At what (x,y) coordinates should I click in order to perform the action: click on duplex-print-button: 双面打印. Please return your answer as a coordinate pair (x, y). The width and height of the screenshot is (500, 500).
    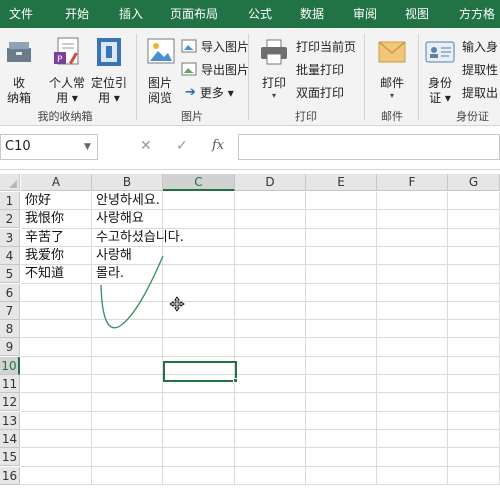
    Looking at the image, I should click on (320, 92).